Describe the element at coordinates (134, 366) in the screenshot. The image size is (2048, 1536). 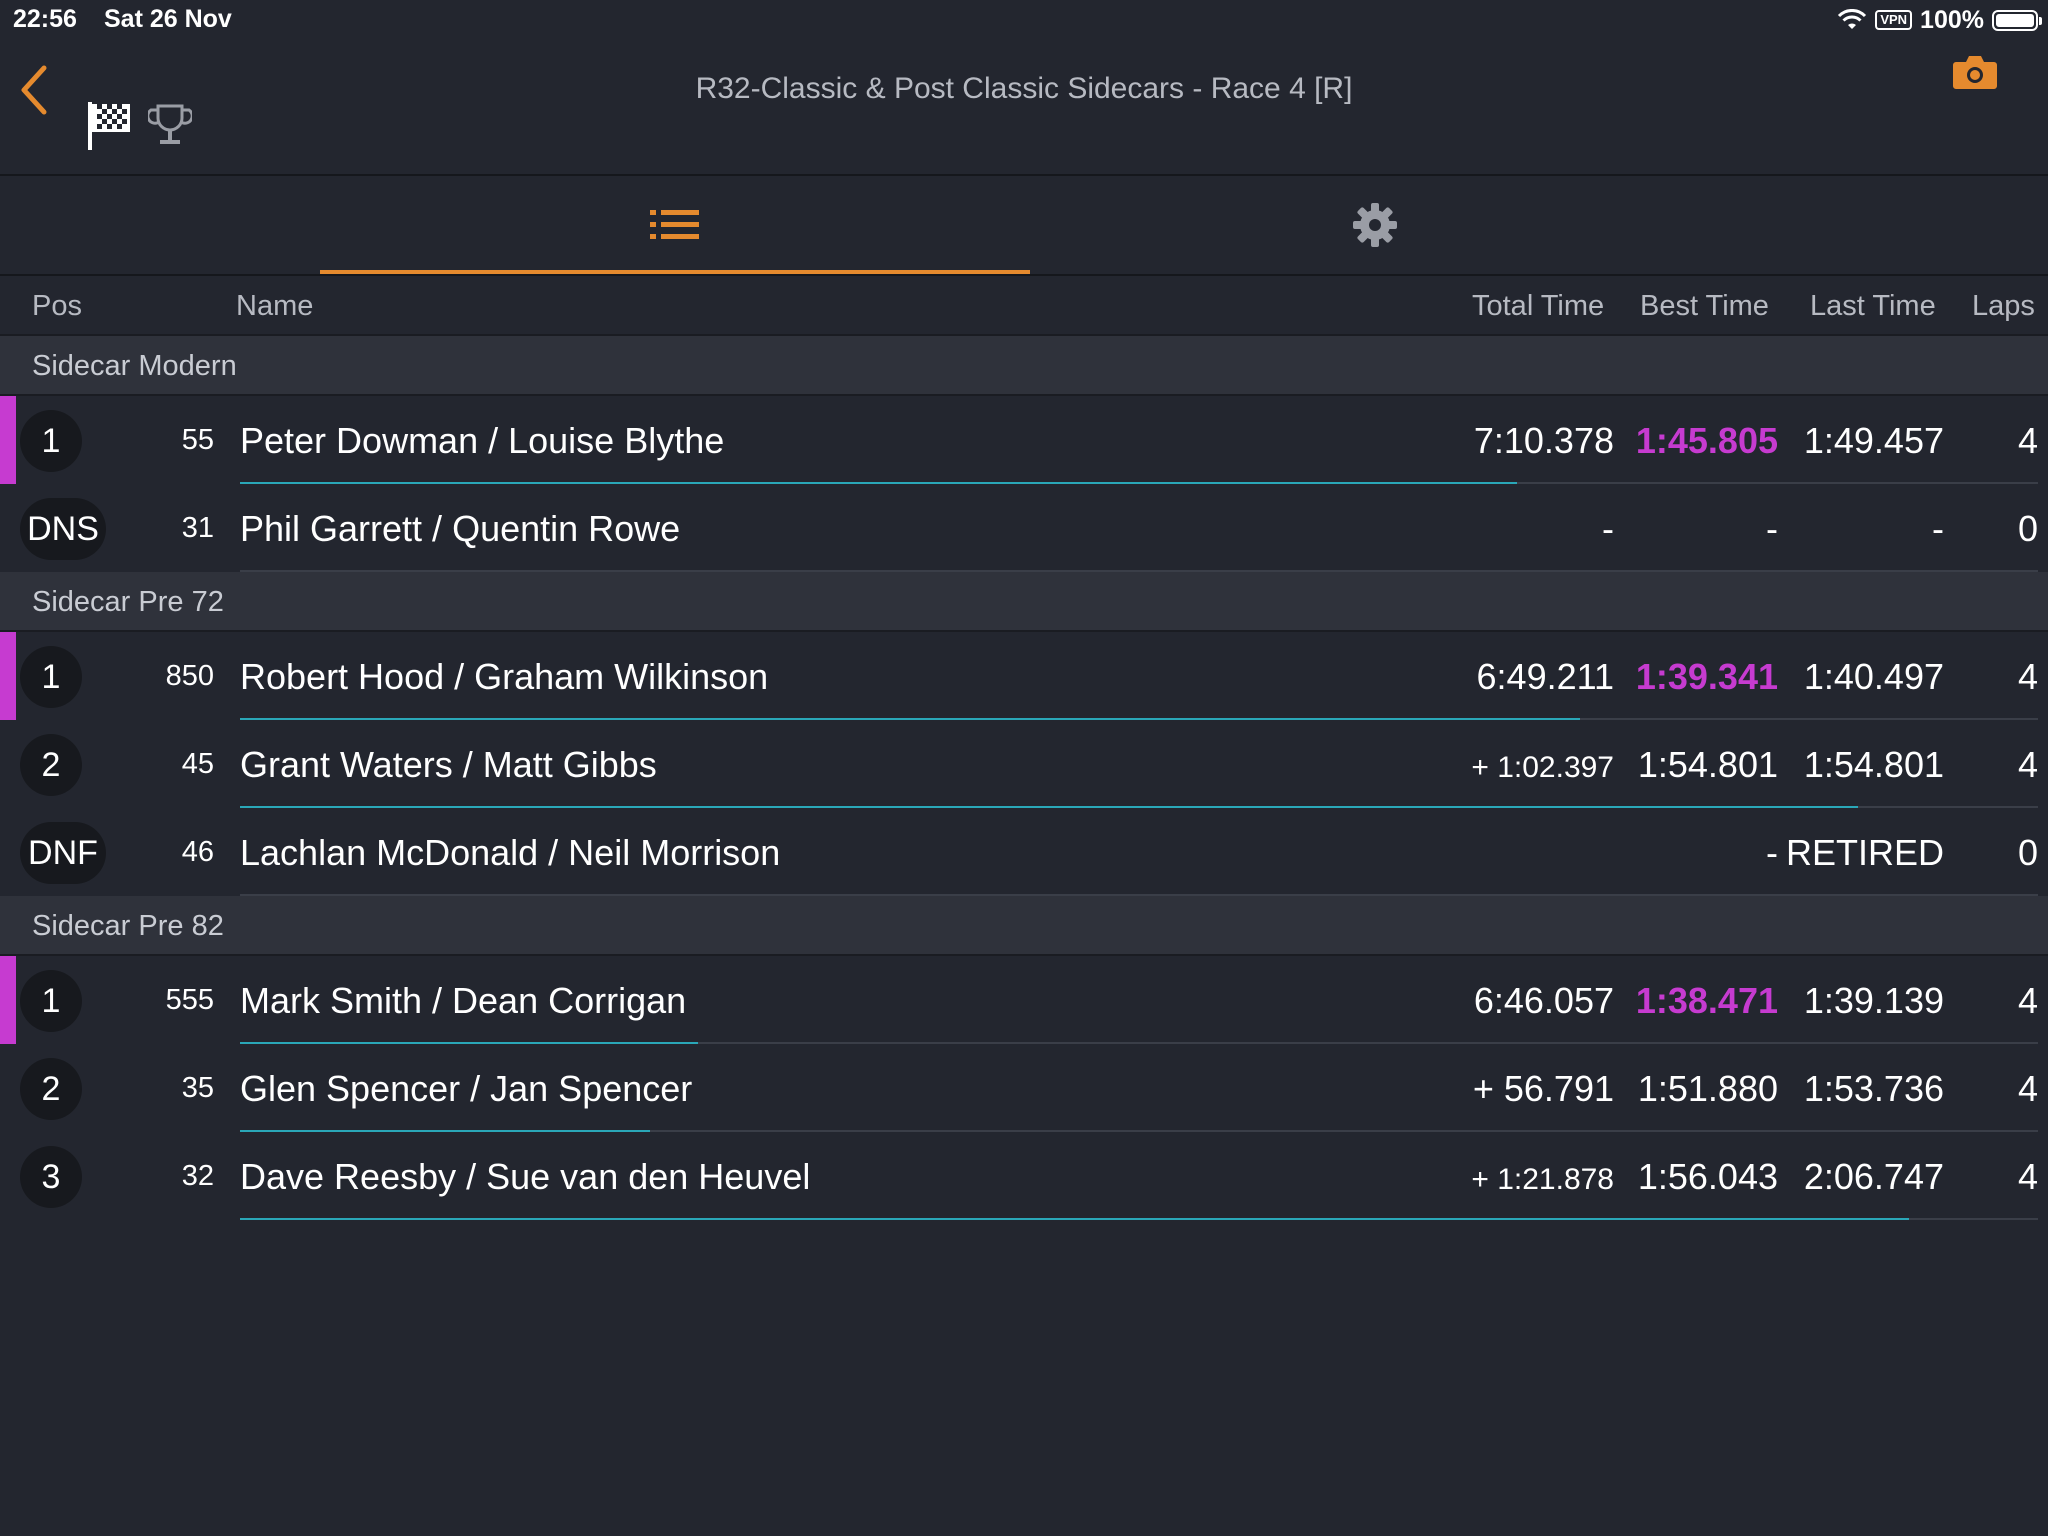
I see `section-title: Sidecar Modern` at that location.